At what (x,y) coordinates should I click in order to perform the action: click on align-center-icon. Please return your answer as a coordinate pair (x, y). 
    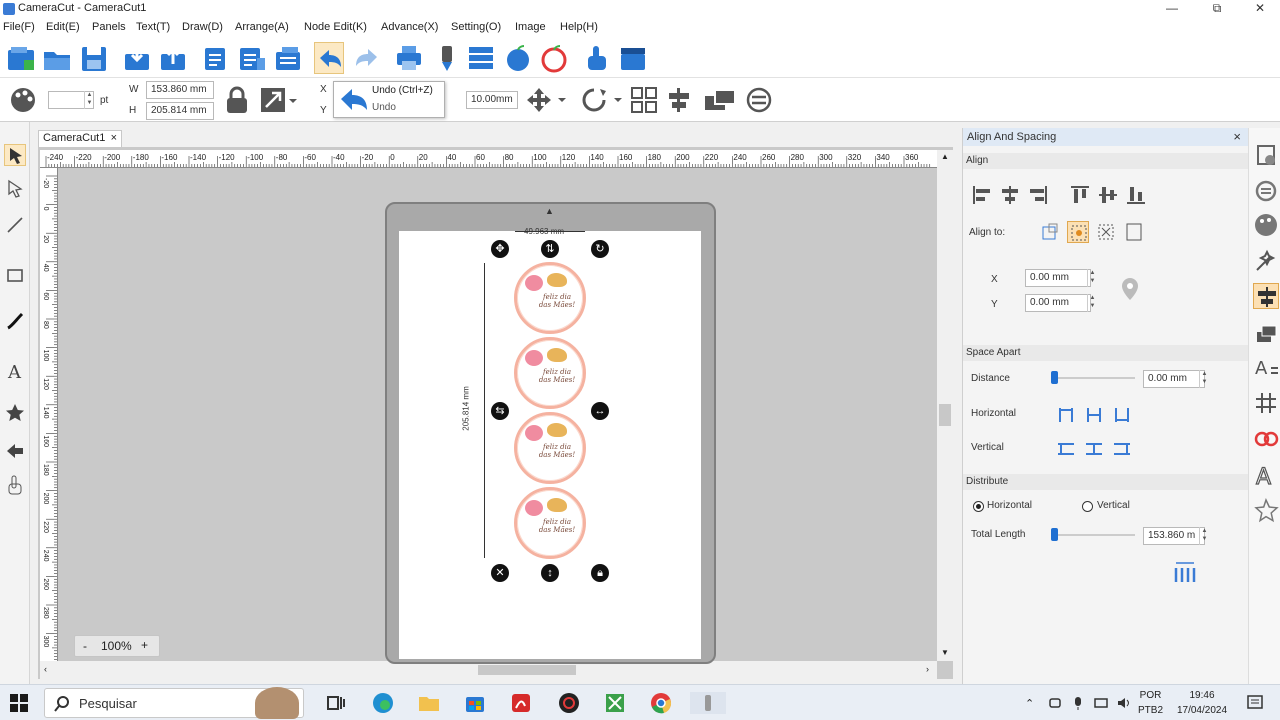
    Looking at the image, I should click on (679, 100).